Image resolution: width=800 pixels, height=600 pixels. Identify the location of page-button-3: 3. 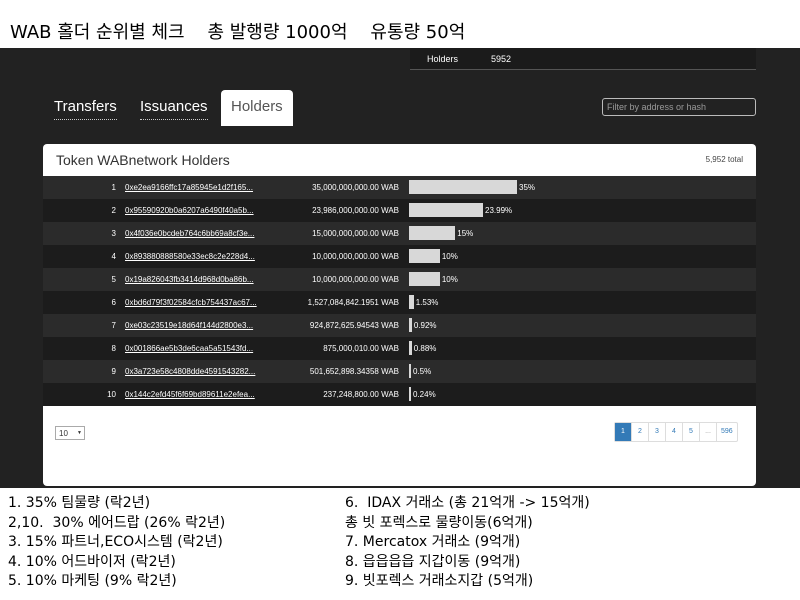
(657, 432).